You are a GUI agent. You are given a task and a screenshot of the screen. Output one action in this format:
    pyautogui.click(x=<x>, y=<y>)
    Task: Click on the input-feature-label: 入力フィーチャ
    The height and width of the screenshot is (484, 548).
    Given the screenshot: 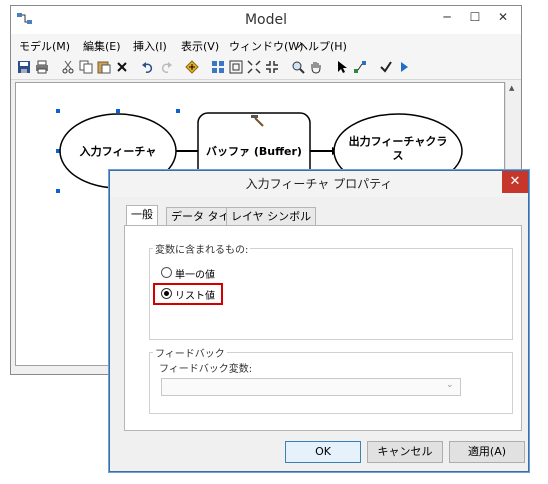 What is the action you would take?
    pyautogui.click(x=118, y=151)
    